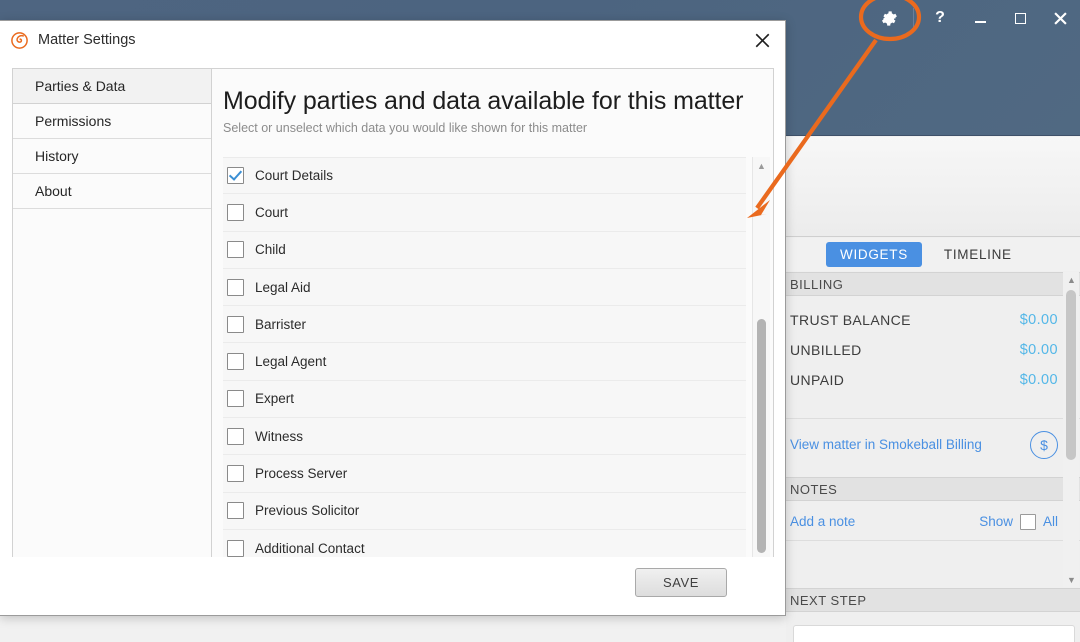 The image size is (1080, 642). Describe the element at coordinates (933, 350) in the screenshot. I see `billing-row-unbilled: UNBILLED $0.00` at that location.